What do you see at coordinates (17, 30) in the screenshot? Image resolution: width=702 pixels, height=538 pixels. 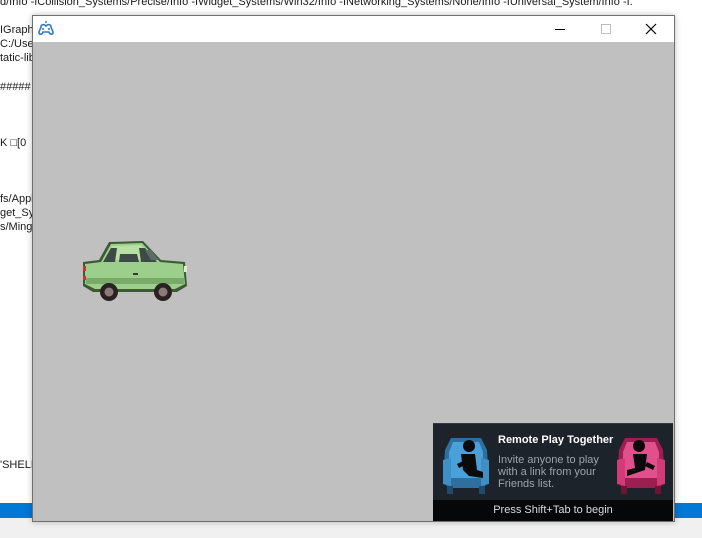 I see `console-line: IGraph` at bounding box center [17, 30].